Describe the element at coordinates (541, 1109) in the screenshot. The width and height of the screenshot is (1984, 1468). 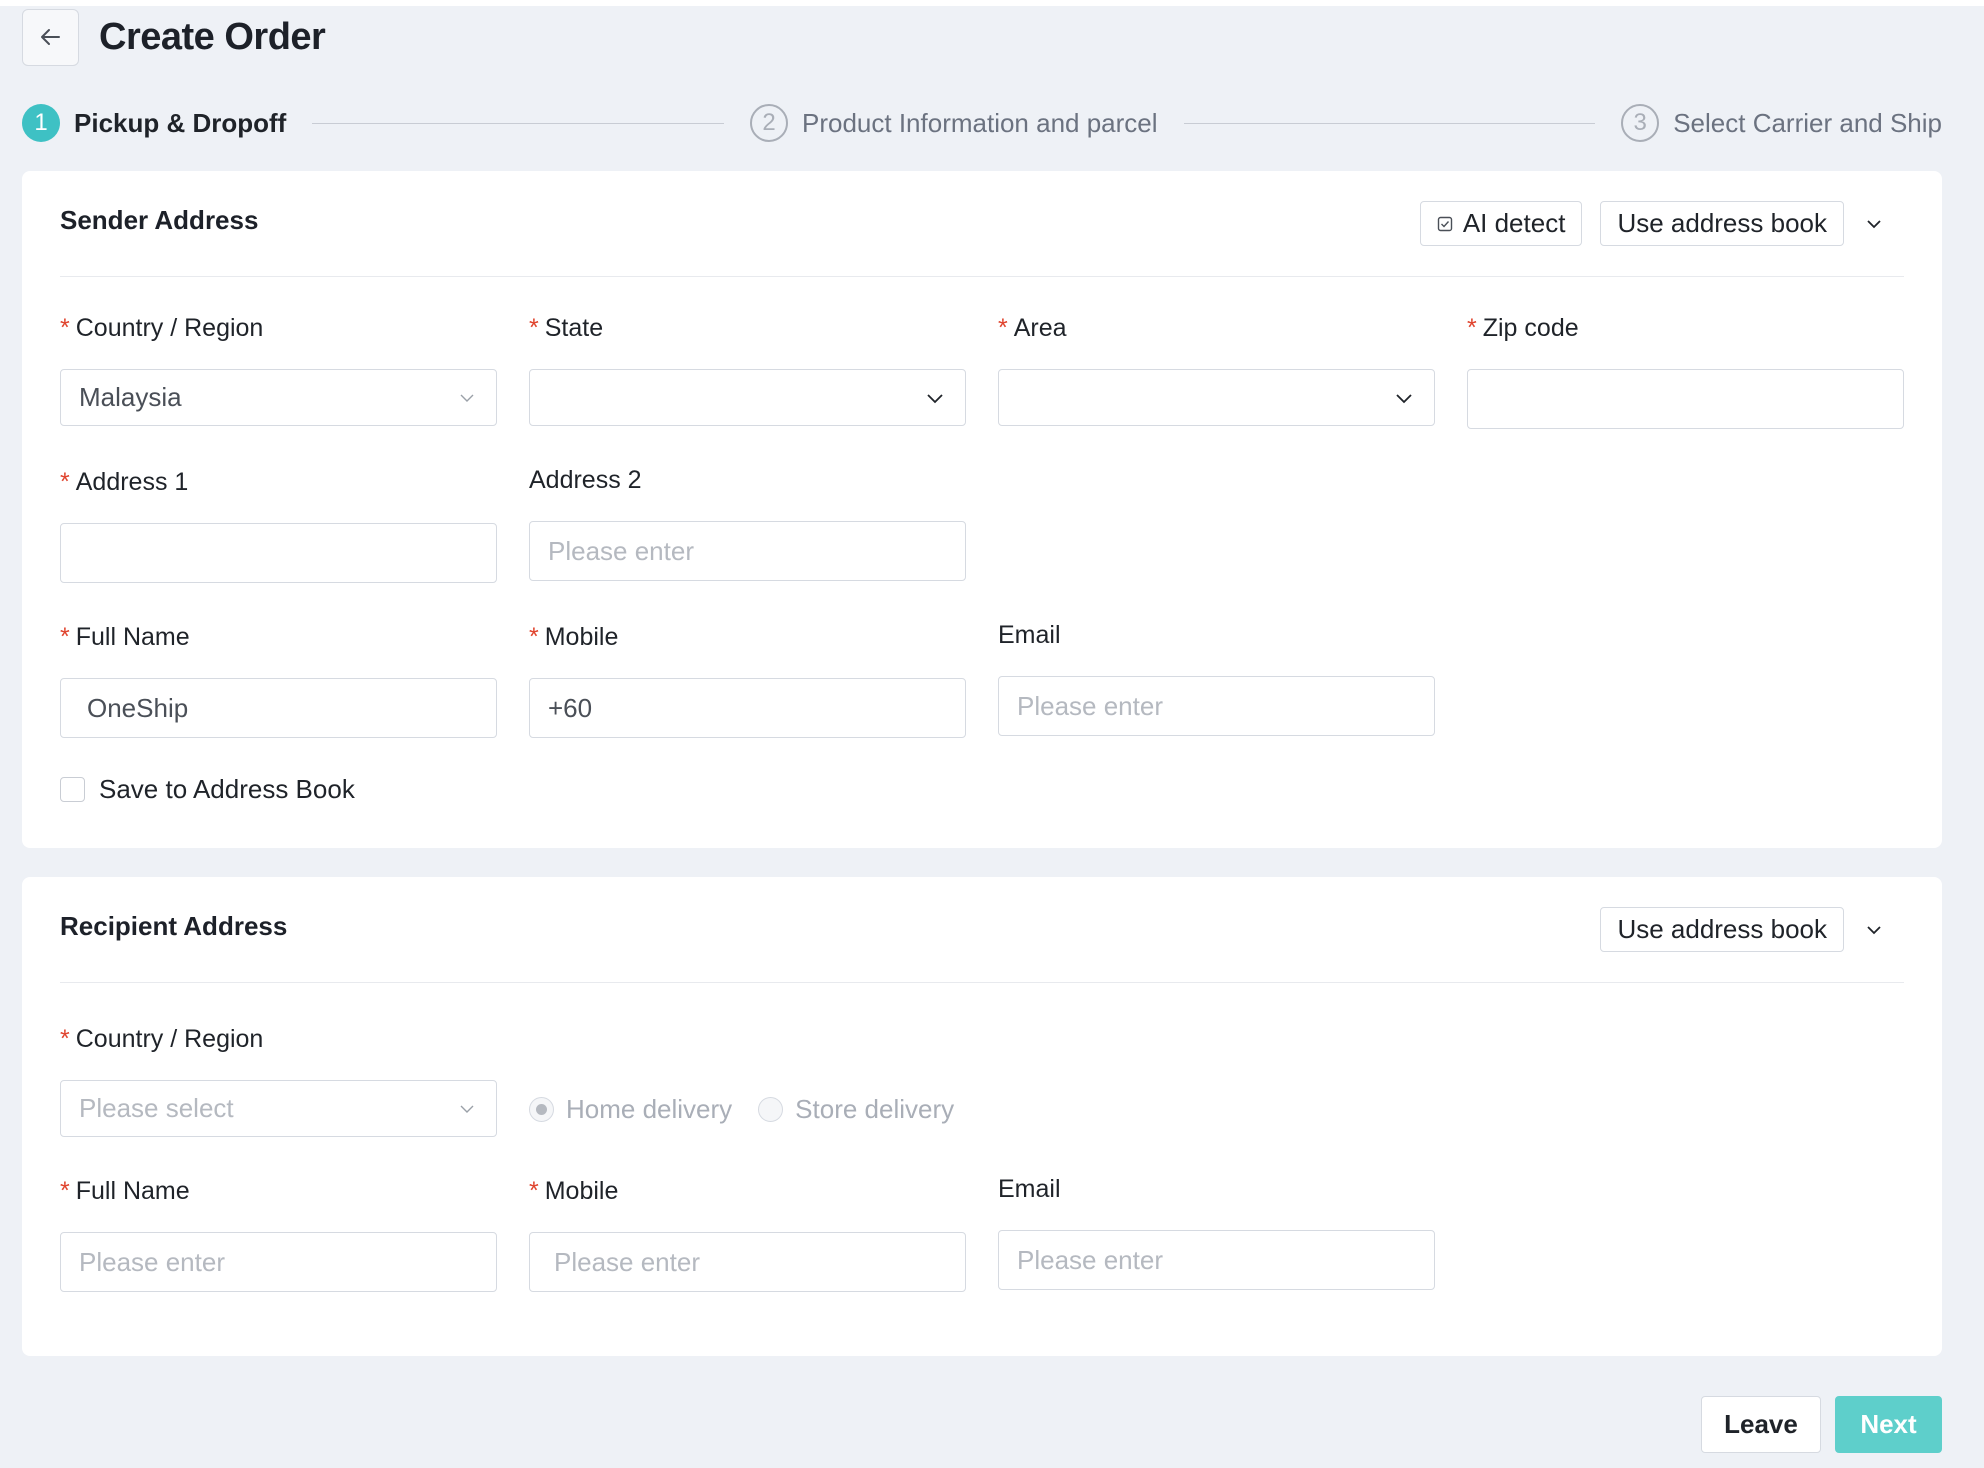
I see `home-delivery-radio` at that location.